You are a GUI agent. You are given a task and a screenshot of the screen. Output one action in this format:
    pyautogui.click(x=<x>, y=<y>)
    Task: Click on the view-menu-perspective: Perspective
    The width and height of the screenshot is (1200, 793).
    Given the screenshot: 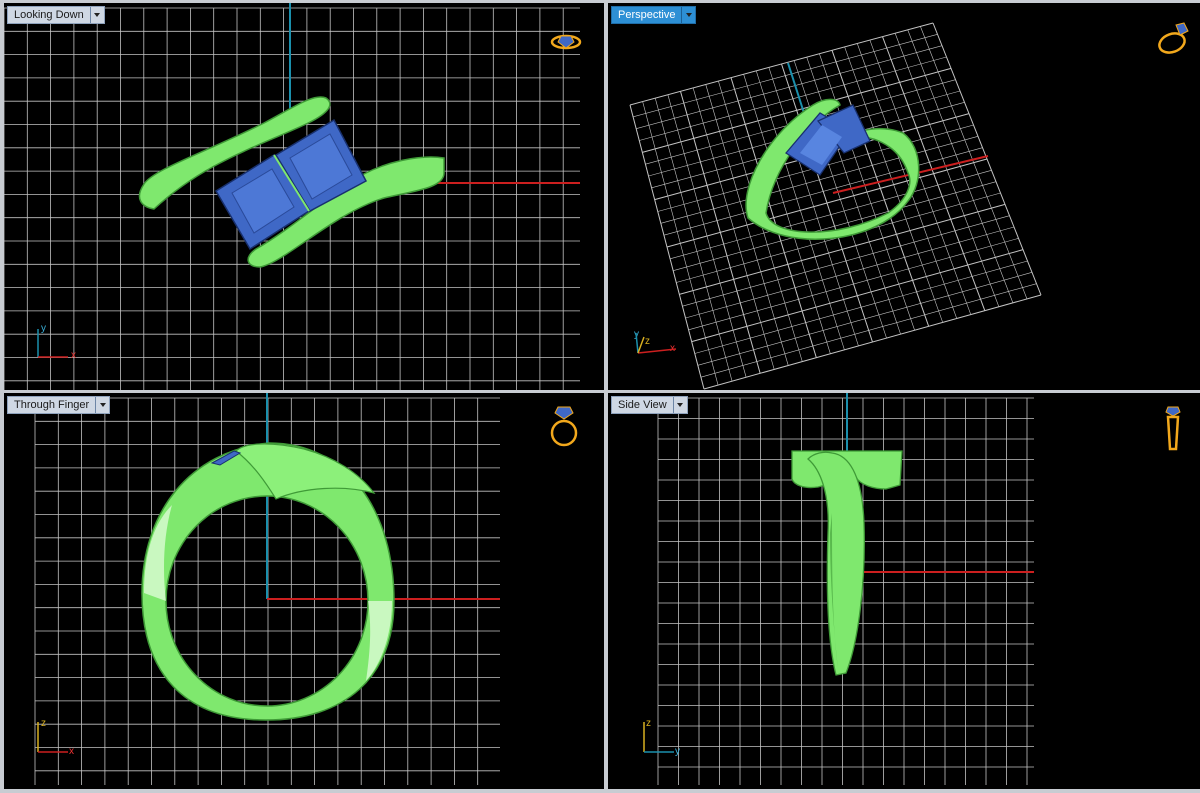 What is the action you would take?
    pyautogui.click(x=654, y=15)
    